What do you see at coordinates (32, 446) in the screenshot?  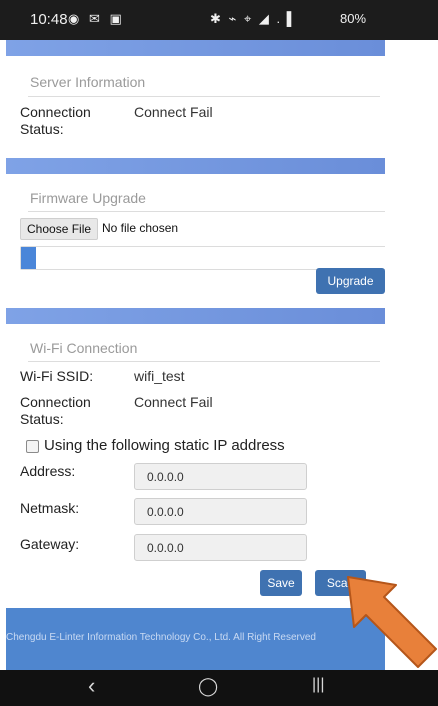 I see `static-ip-checkbox` at bounding box center [32, 446].